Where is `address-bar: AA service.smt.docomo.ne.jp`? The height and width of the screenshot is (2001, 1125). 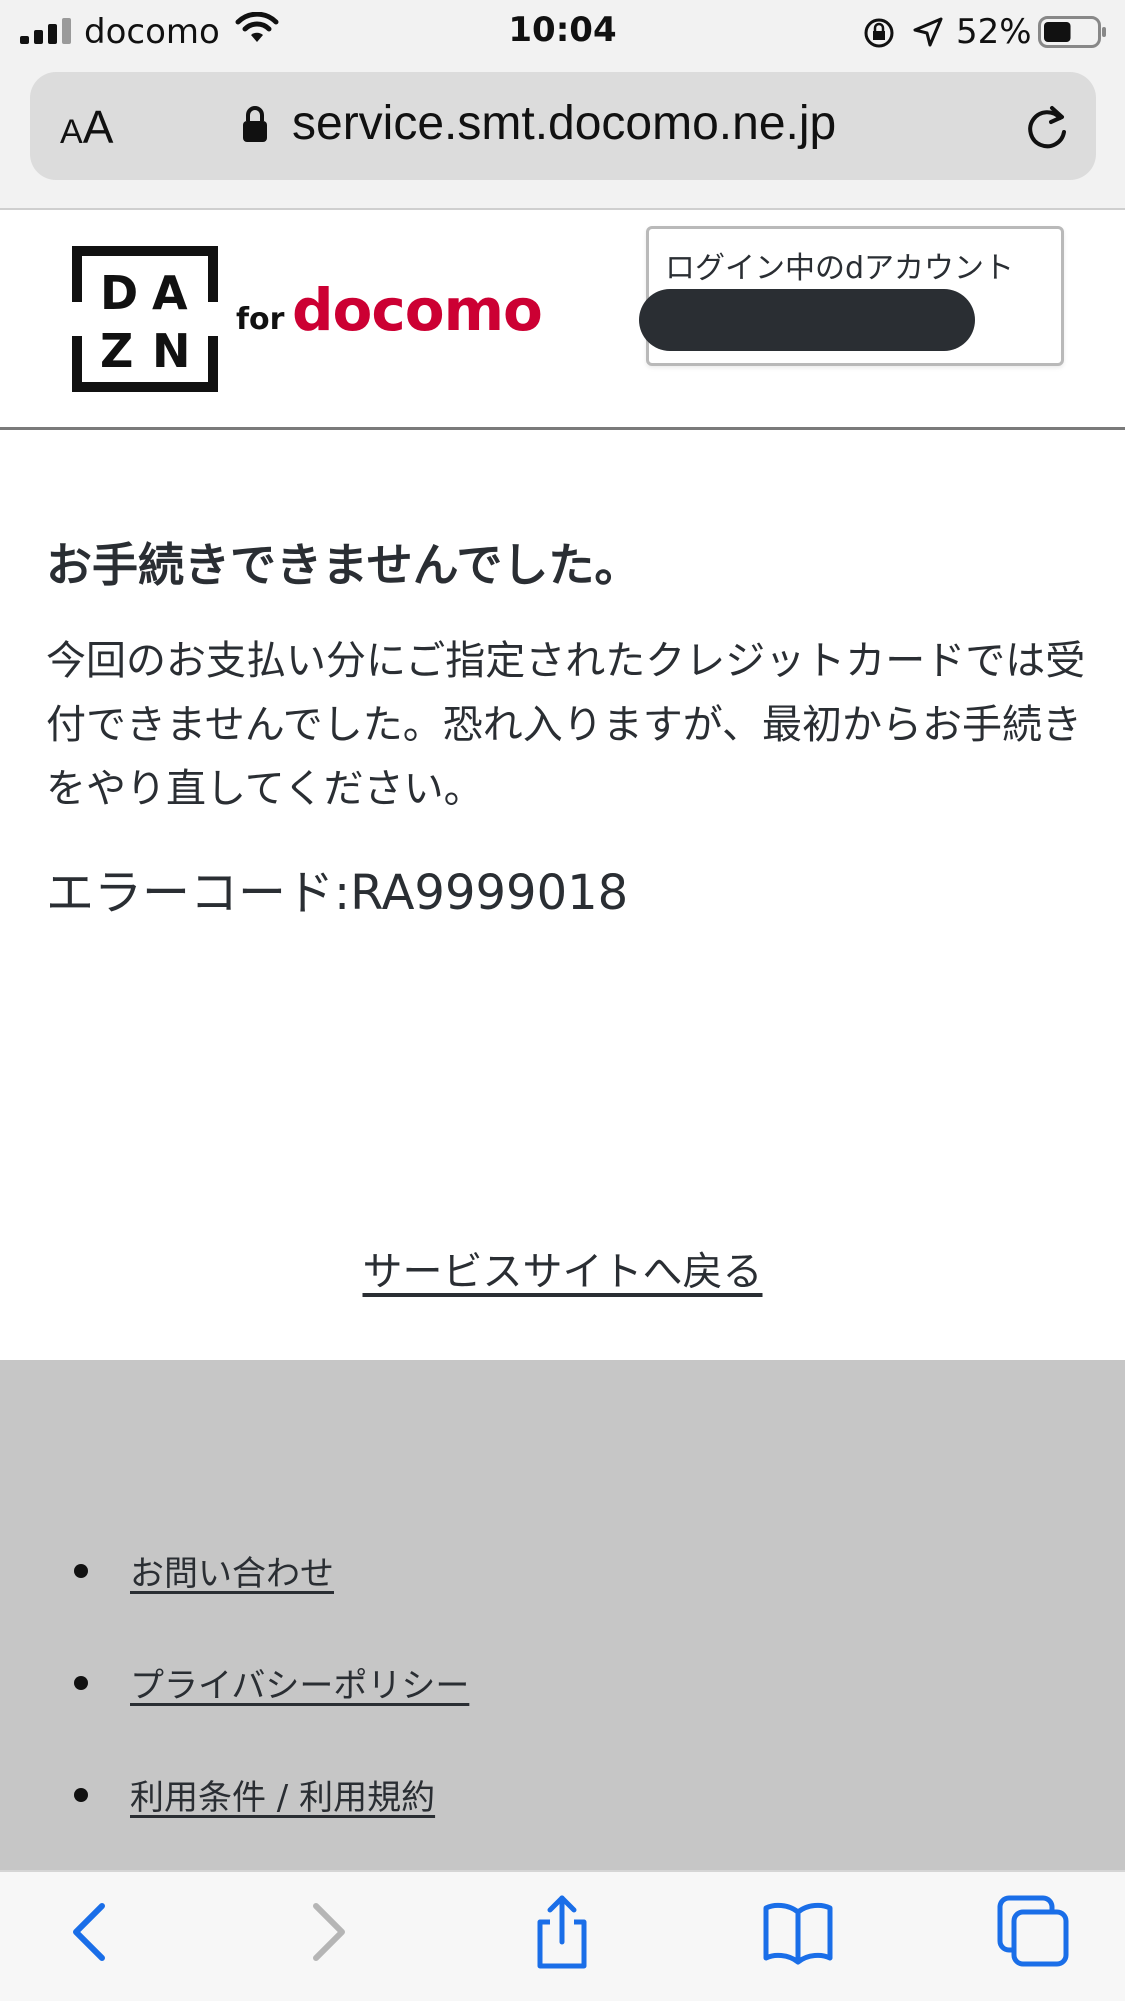
address-bar: AA service.smt.docomo.ne.jp is located at coordinates (562, 136).